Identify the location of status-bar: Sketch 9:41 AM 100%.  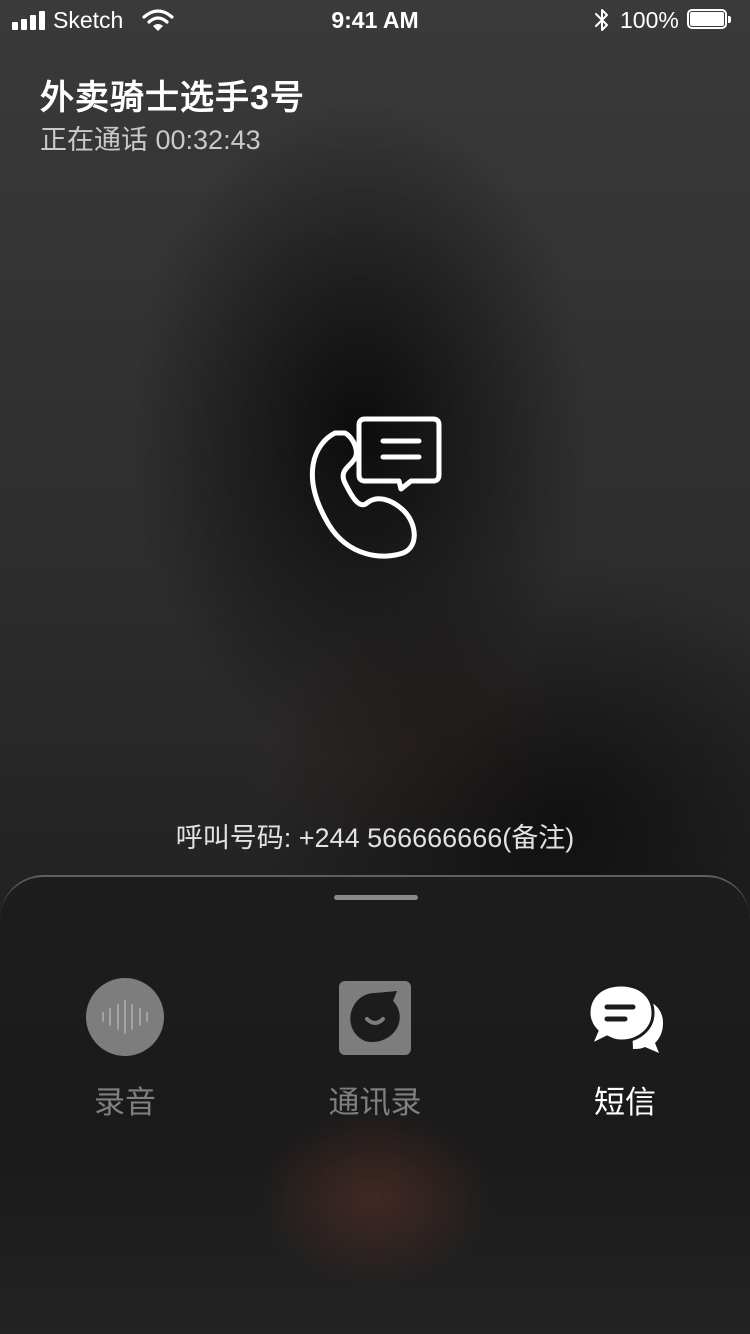
(375, 20).